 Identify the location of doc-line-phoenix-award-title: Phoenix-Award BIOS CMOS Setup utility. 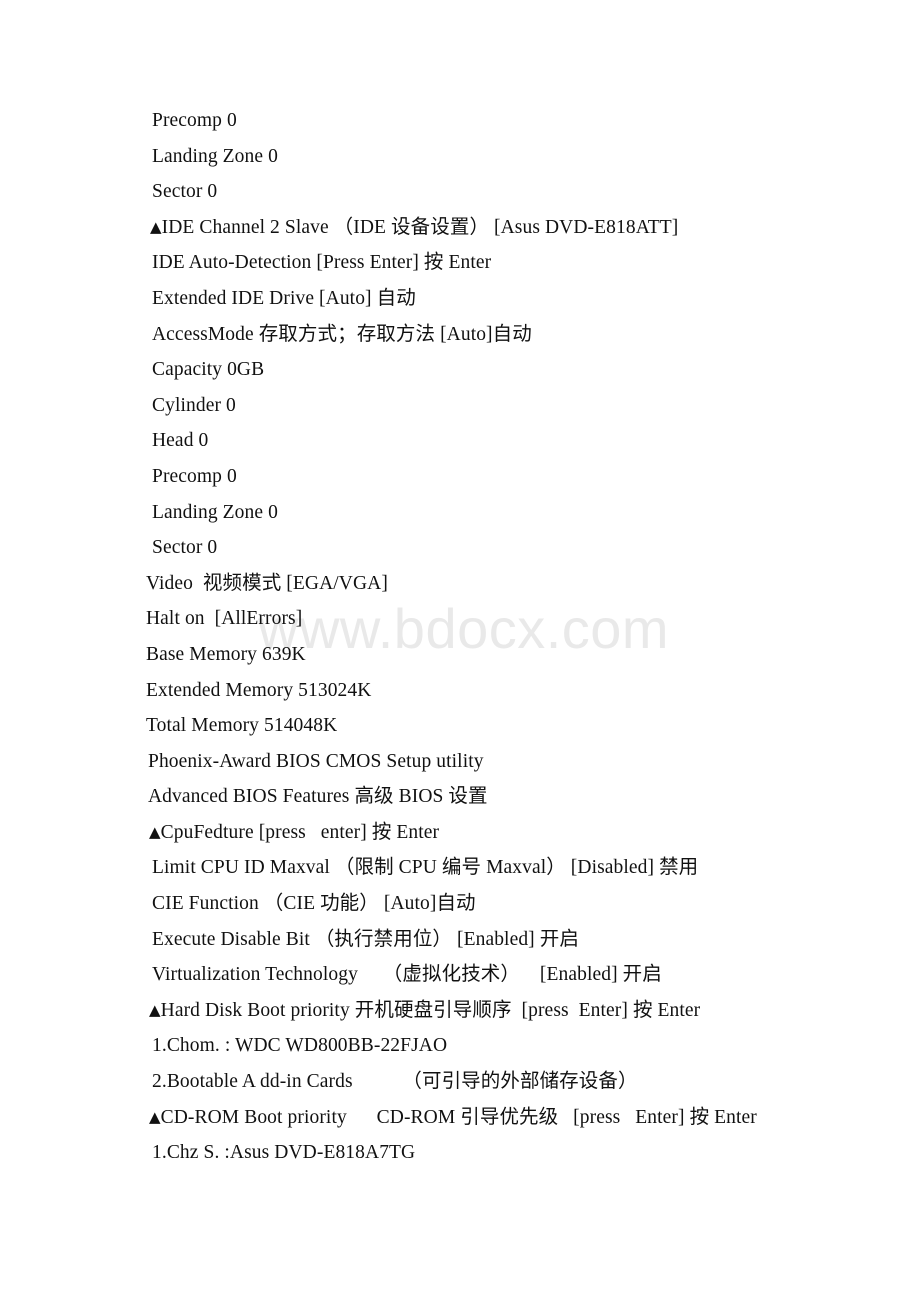
(460, 762).